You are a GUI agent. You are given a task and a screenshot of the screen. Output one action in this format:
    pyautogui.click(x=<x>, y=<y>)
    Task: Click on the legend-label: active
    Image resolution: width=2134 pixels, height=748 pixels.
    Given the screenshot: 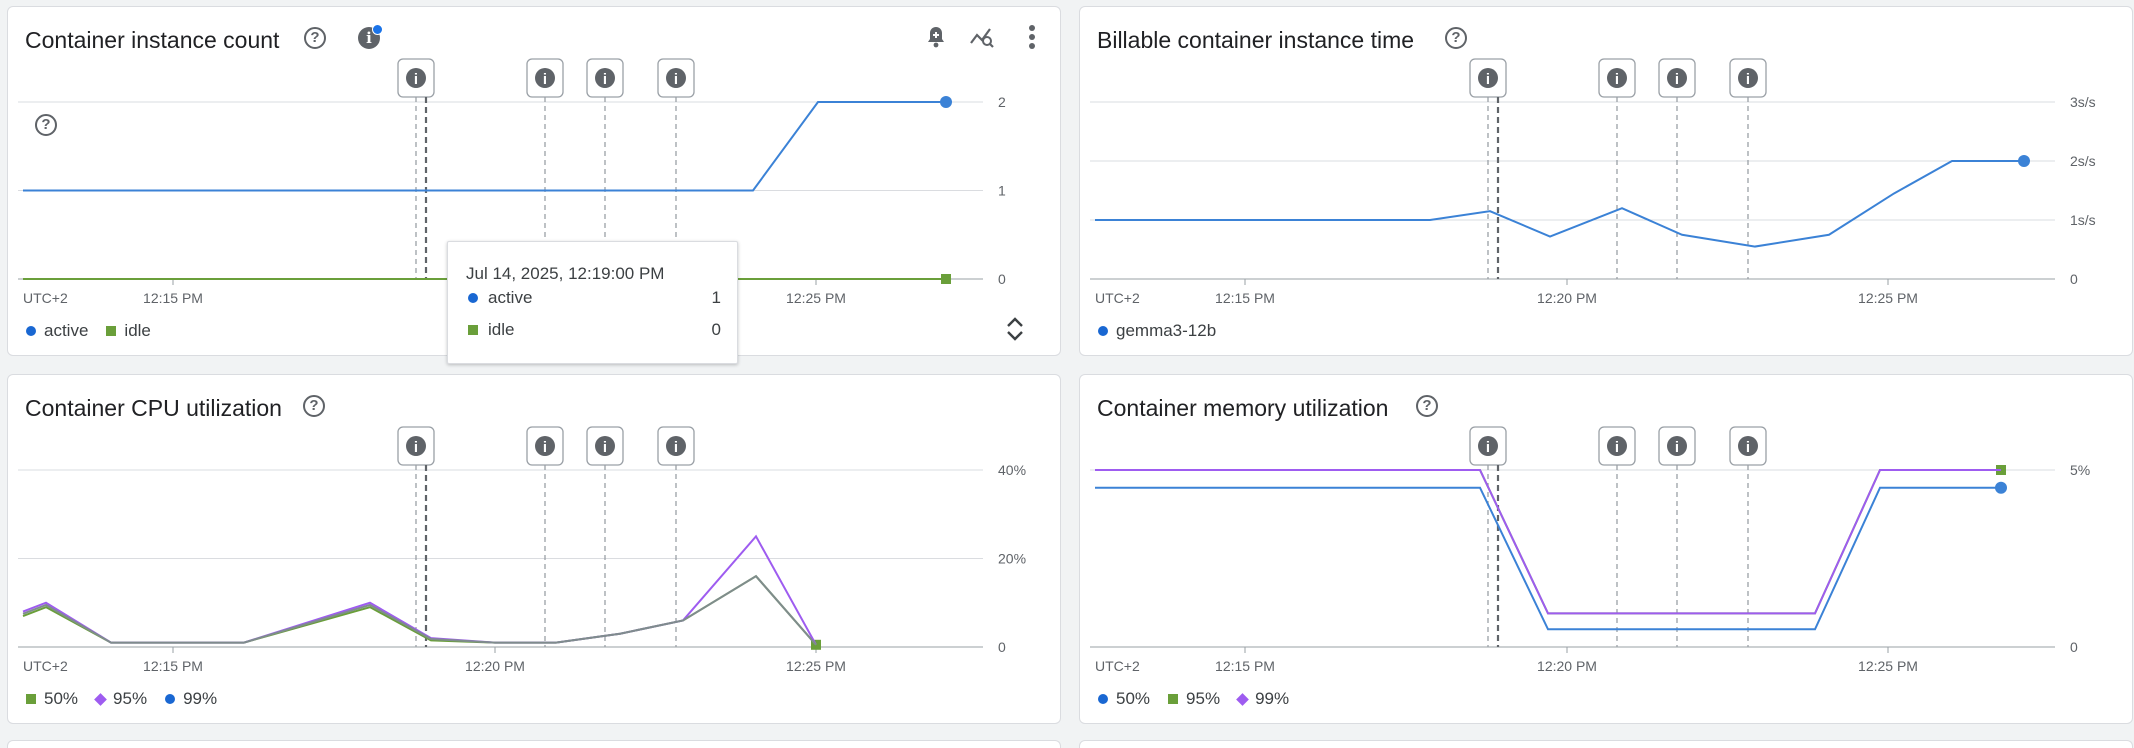 What is the action you would take?
    pyautogui.click(x=66, y=330)
    